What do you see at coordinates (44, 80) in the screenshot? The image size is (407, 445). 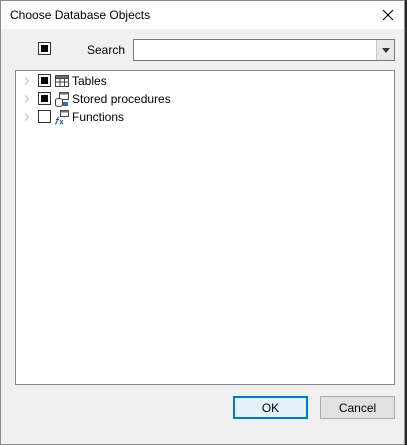 I see `tables-checkbox` at bounding box center [44, 80].